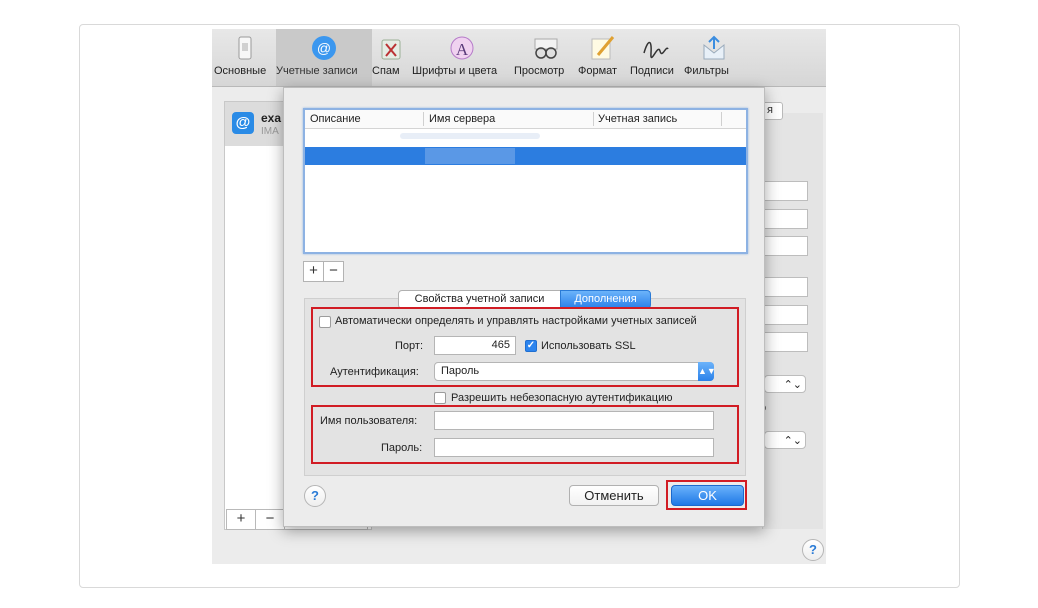 The height and width of the screenshot is (608, 1038). I want to click on background-select-1: ⌃⌄, so click(785, 384).